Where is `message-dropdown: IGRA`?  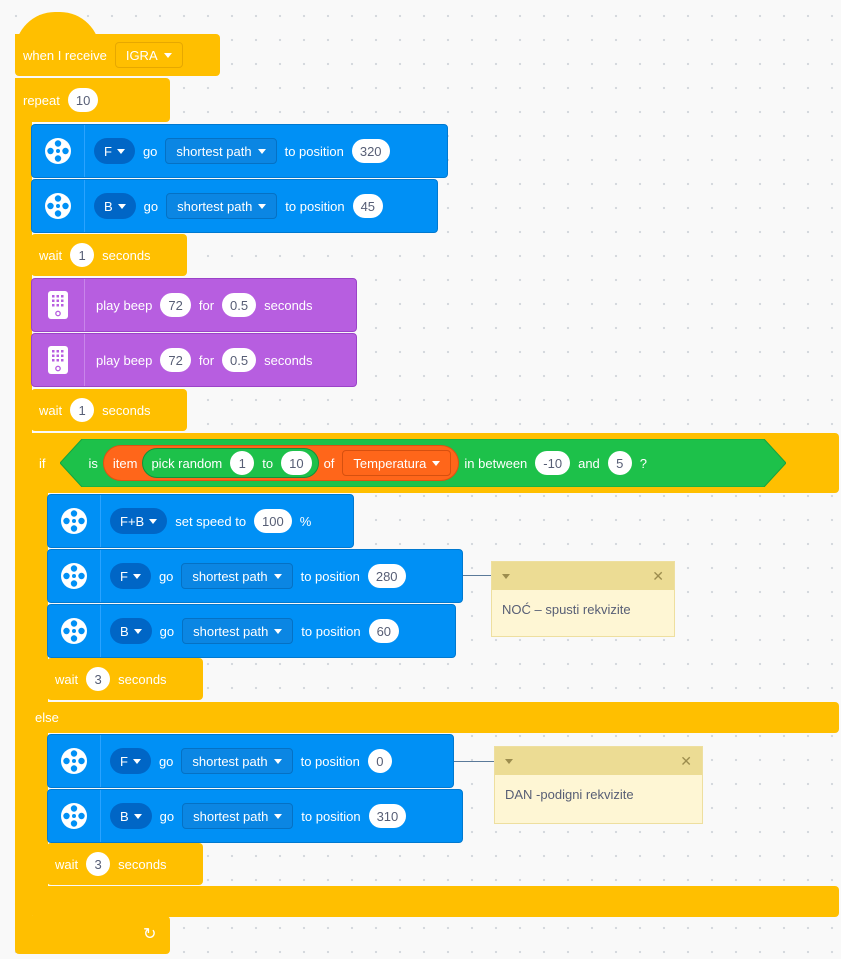 message-dropdown: IGRA is located at coordinates (148, 55).